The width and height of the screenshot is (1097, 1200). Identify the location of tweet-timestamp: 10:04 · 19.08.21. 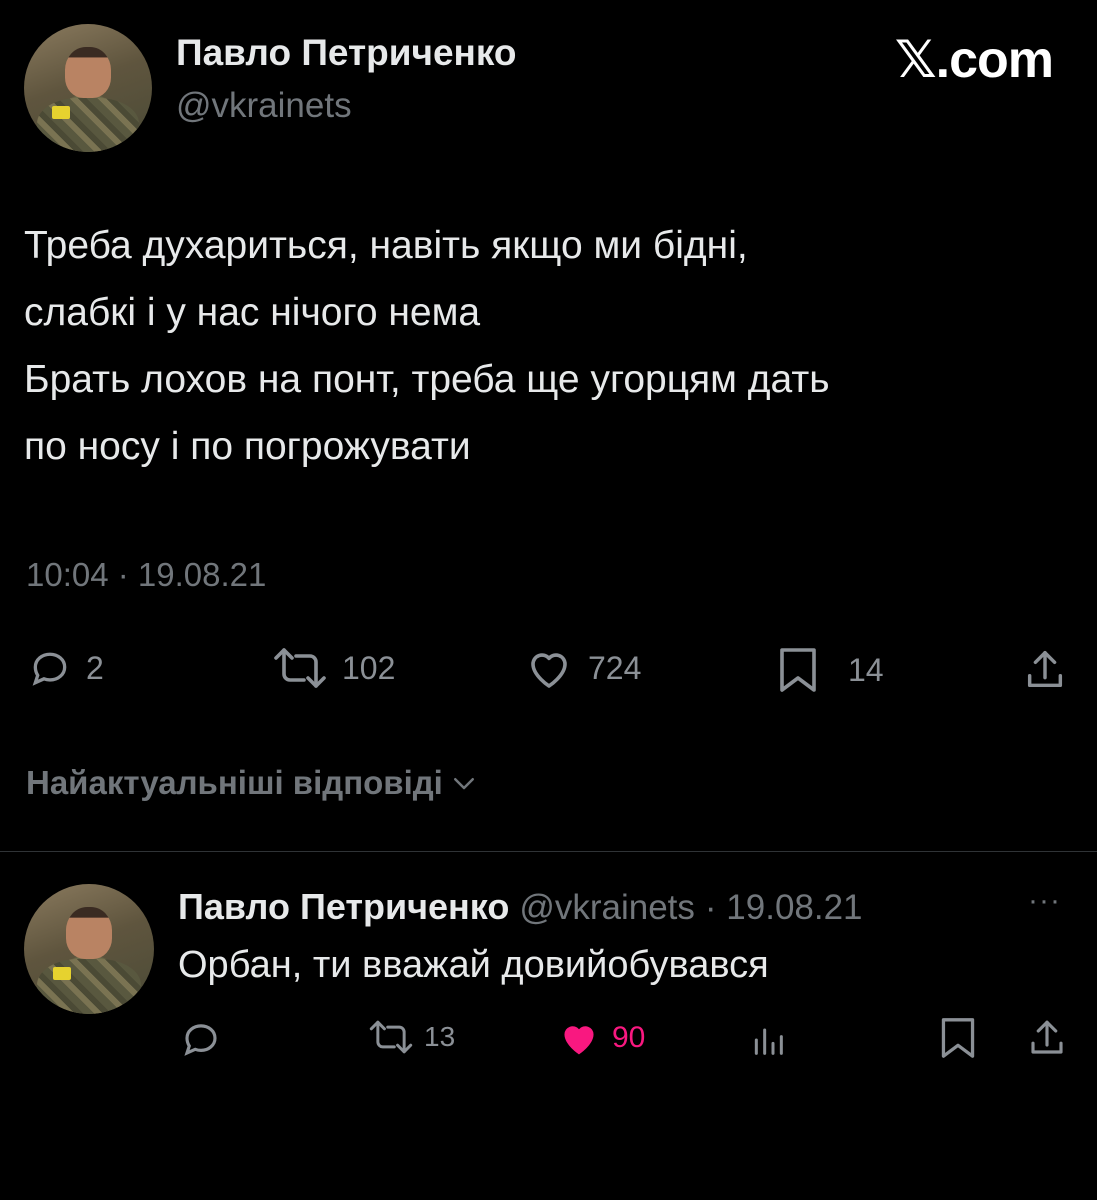
(146, 575).